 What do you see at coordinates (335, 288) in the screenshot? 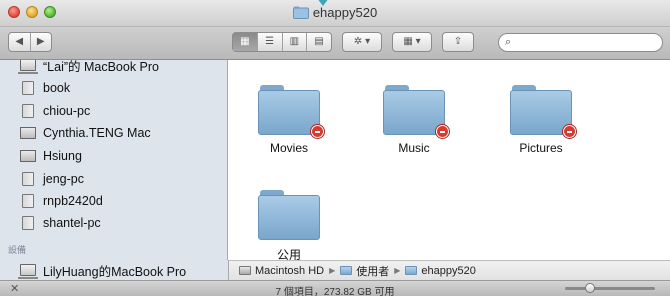
I see `status-bar: ✕ 7 個項目，273.82 GB 可用` at bounding box center [335, 288].